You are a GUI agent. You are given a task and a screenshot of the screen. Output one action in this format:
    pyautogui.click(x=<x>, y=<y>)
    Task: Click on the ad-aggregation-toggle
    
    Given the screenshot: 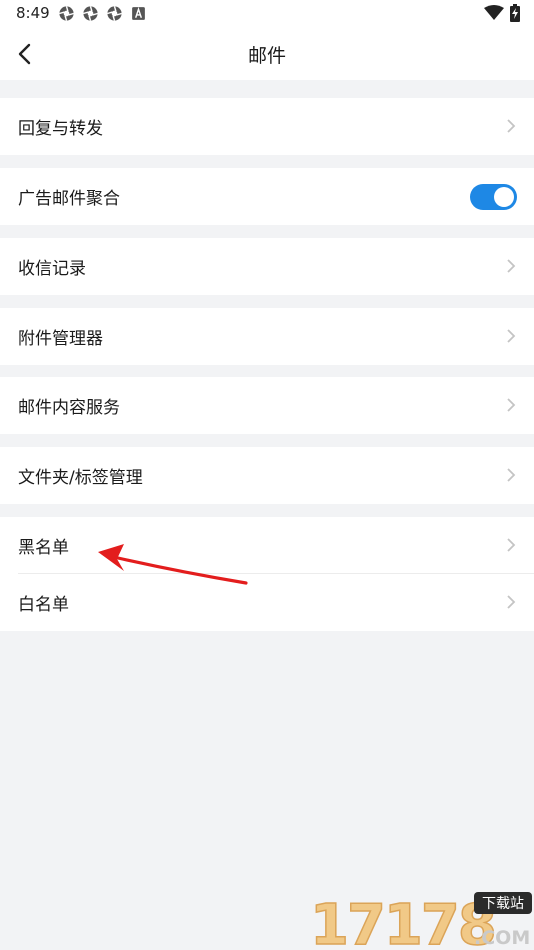 What is the action you would take?
    pyautogui.click(x=493, y=197)
    